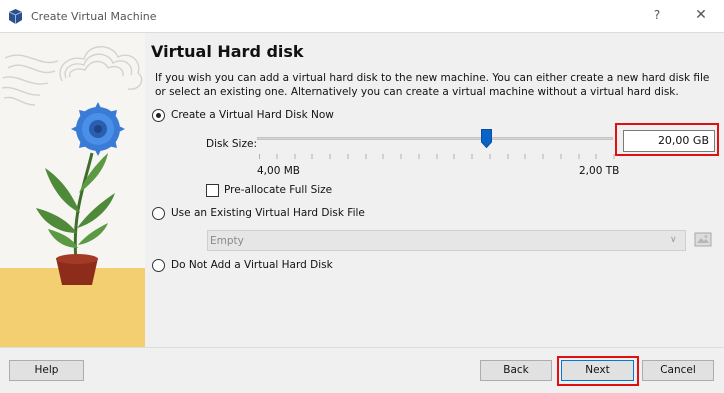 This screenshot has width=724, height=393. I want to click on use-existing-label: Use an Existing Virtual Hard Disk File, so click(268, 213).